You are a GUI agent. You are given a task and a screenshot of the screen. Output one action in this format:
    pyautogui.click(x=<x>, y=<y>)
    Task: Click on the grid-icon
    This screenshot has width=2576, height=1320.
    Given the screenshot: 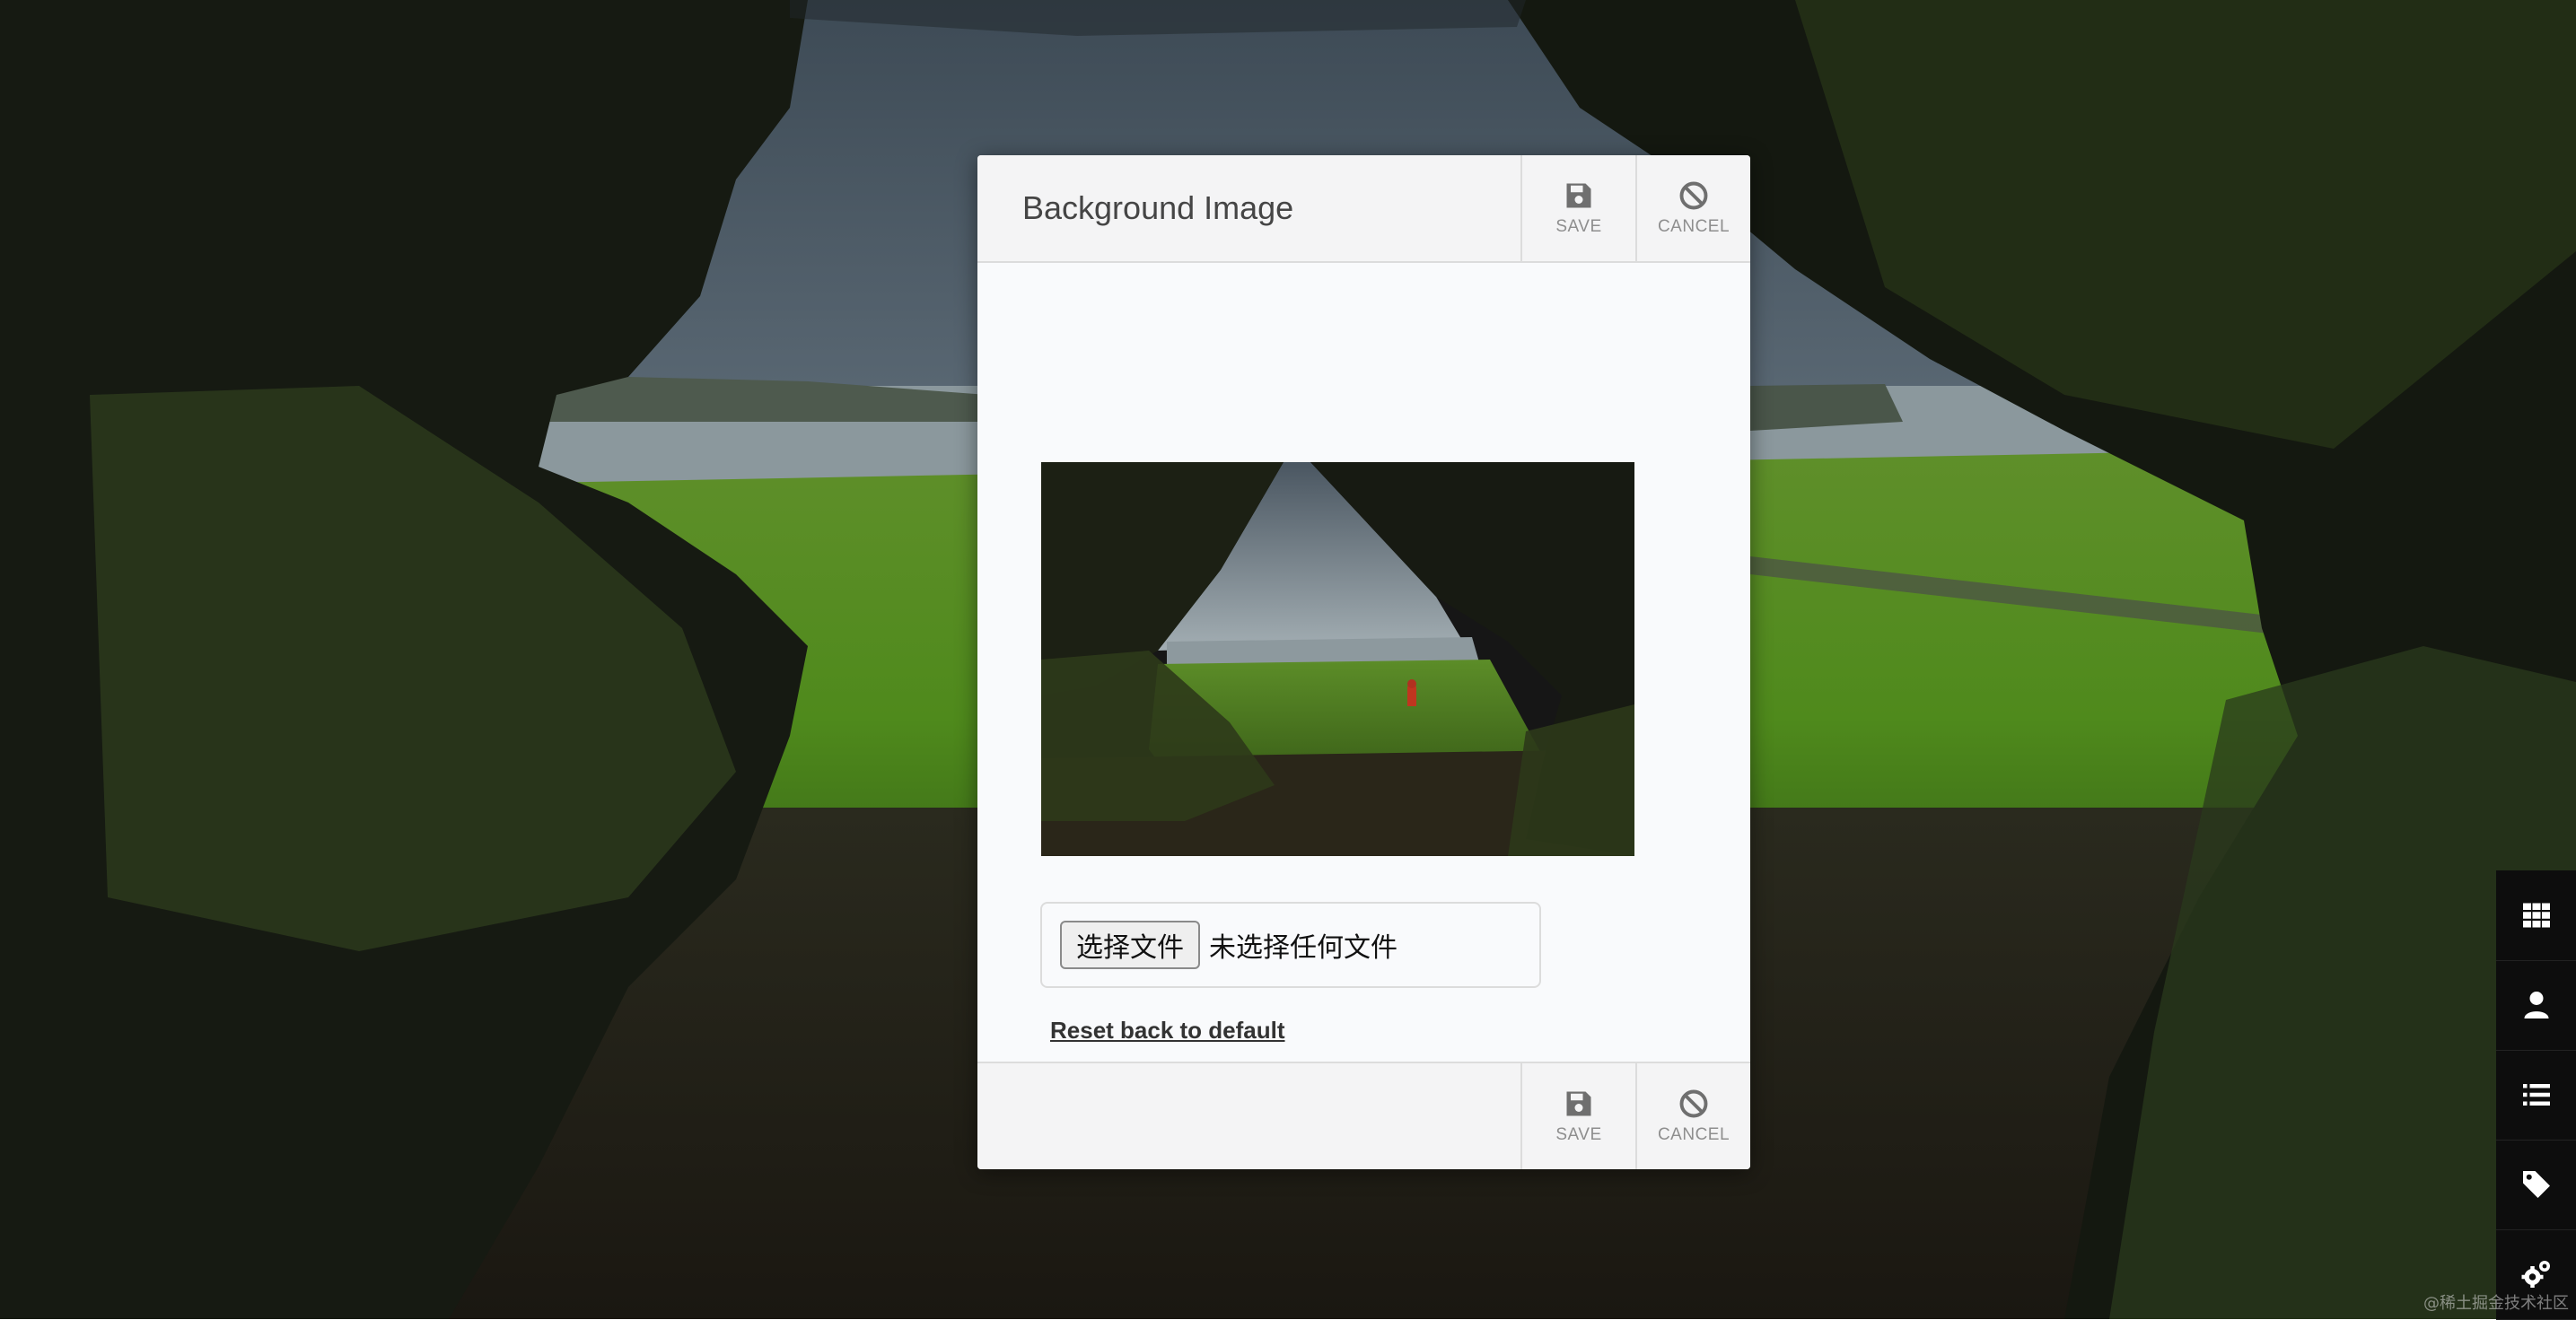 What is the action you would take?
    pyautogui.click(x=2536, y=915)
    